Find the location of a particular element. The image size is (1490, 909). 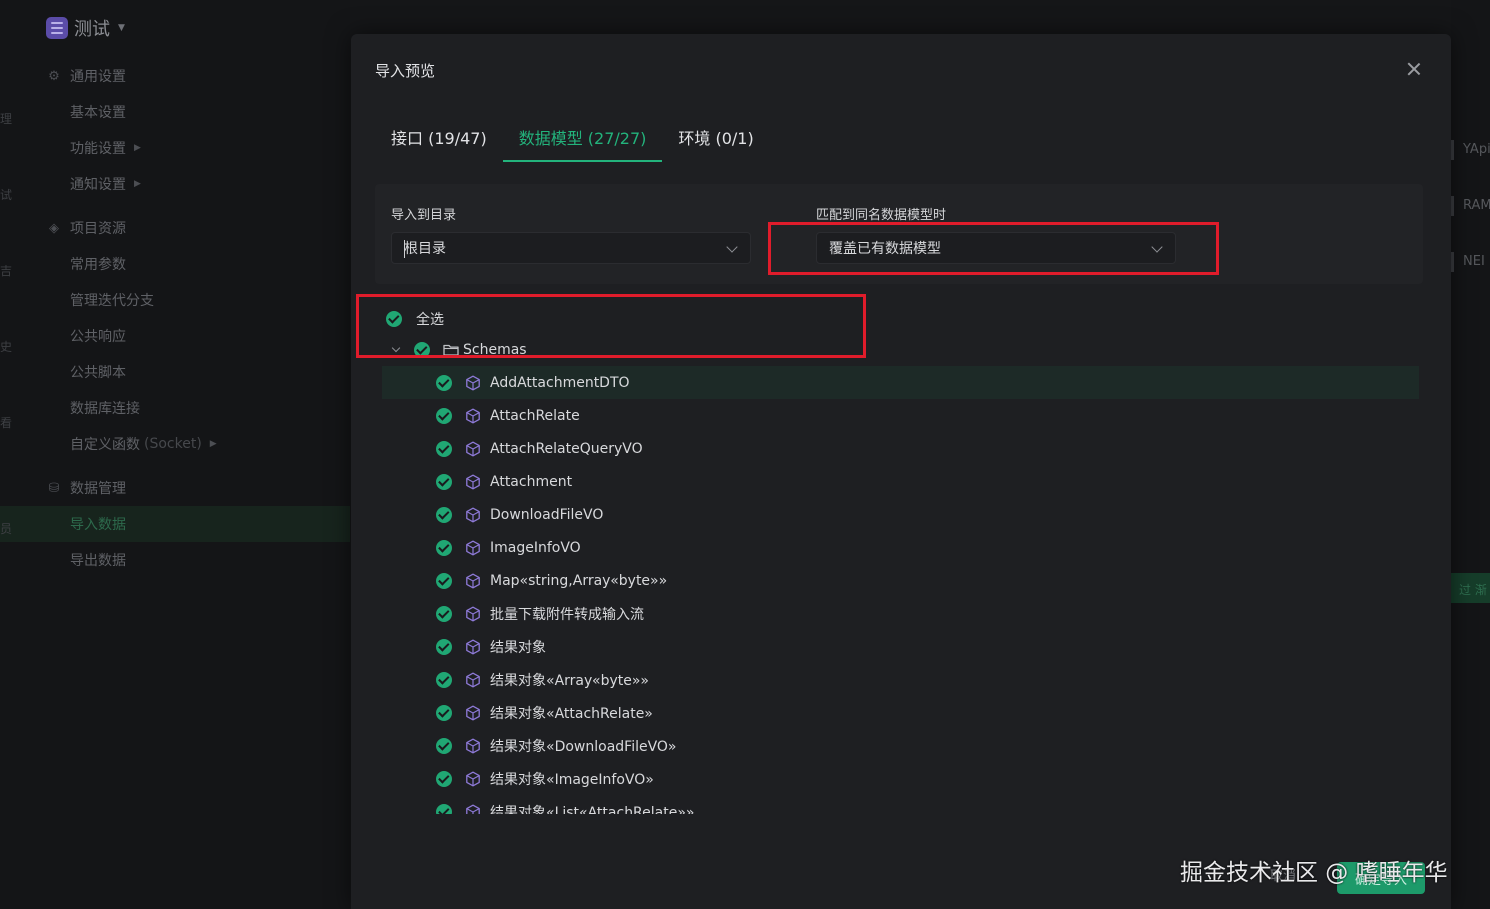

peek-marker is located at coordinates (1452, 150).